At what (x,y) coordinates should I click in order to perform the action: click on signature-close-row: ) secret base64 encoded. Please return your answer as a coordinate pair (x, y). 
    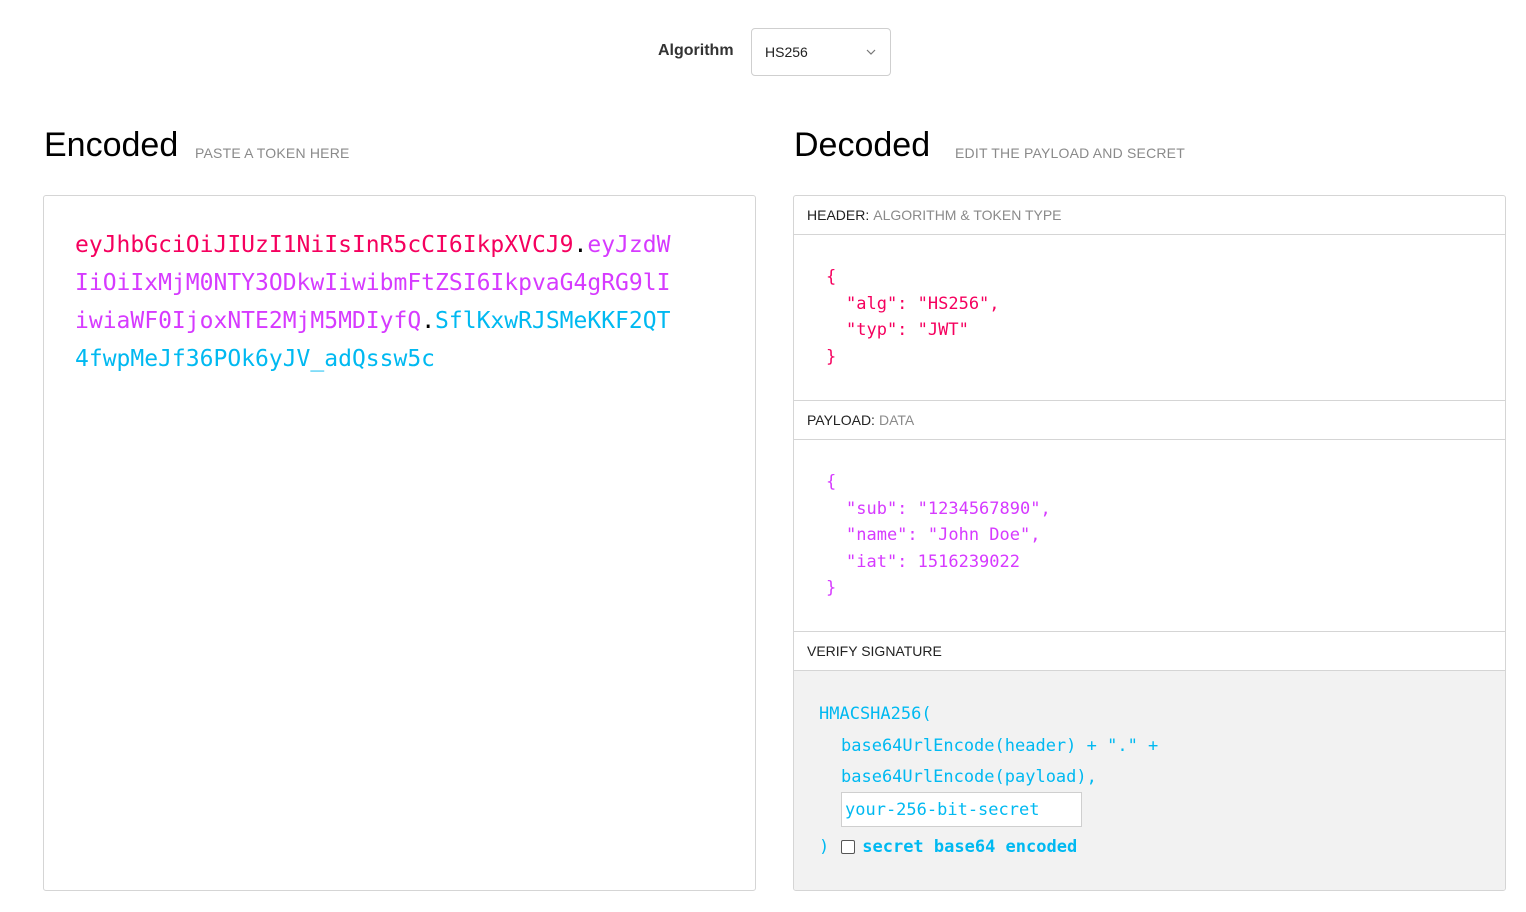
    Looking at the image, I should click on (948, 847).